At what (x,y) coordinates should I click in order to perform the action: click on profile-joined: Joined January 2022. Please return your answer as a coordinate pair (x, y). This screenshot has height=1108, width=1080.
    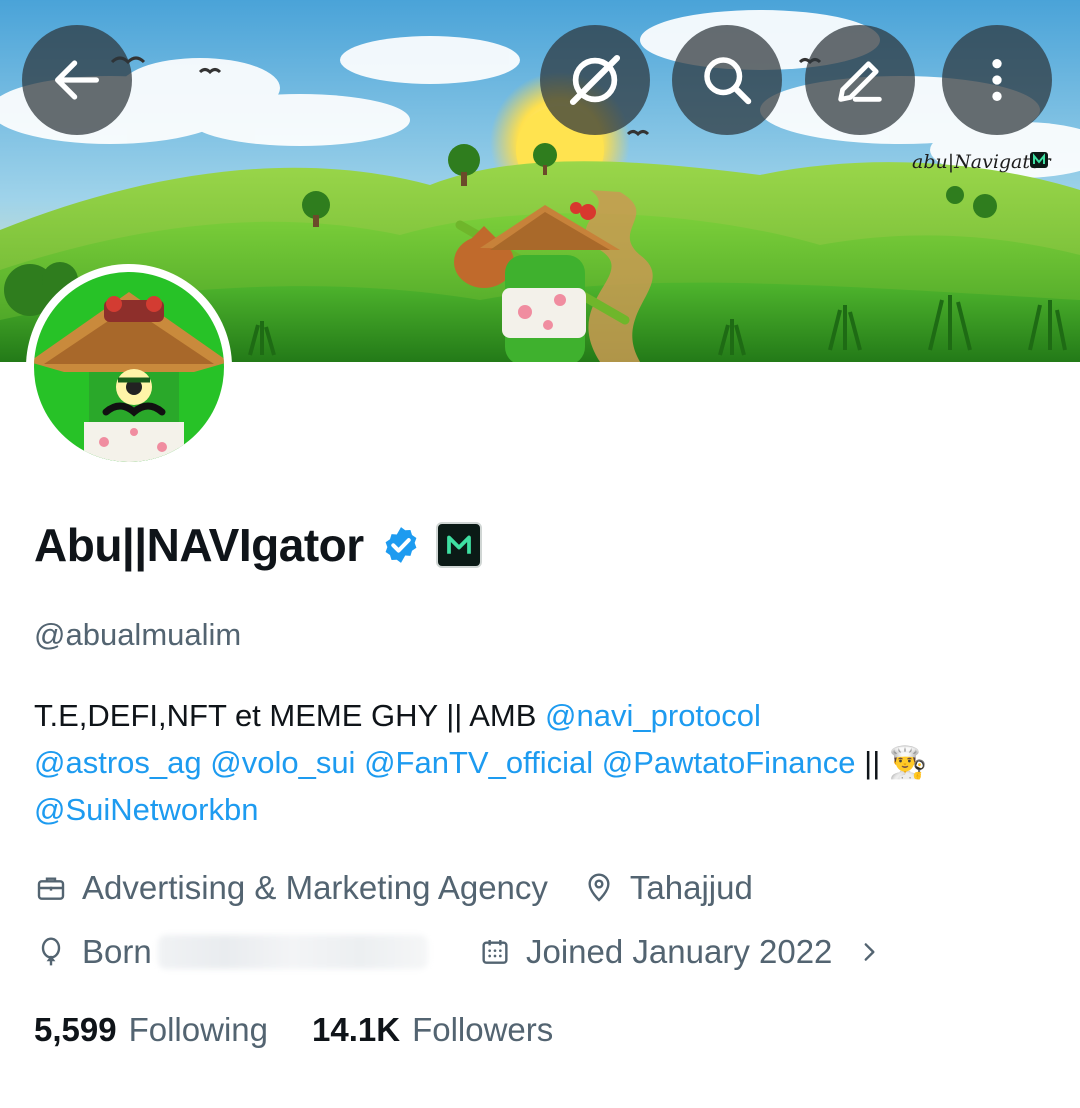
    Looking at the image, I should click on (679, 951).